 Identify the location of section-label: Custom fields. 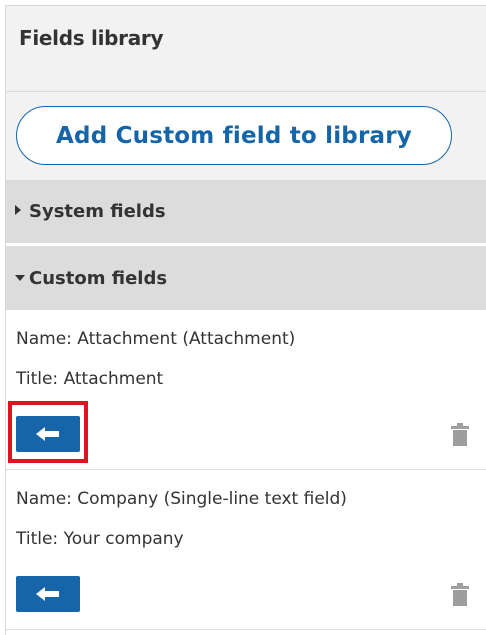
(98, 278).